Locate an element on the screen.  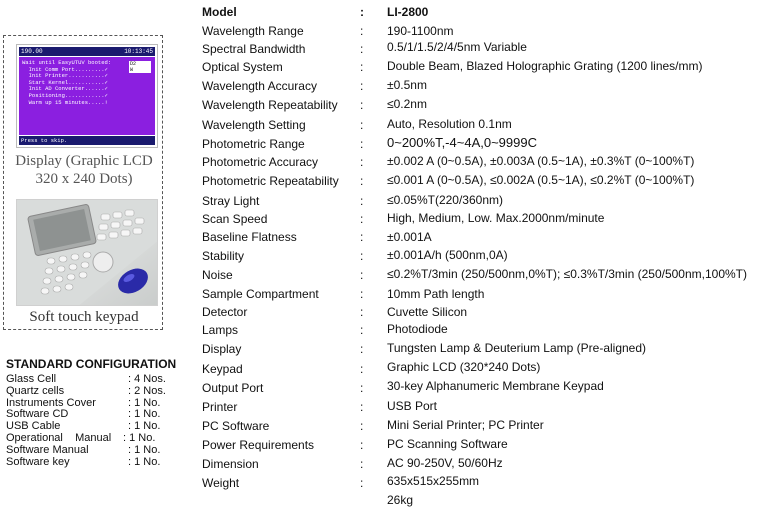
spec-label: Stability is located at coordinates (223, 256).